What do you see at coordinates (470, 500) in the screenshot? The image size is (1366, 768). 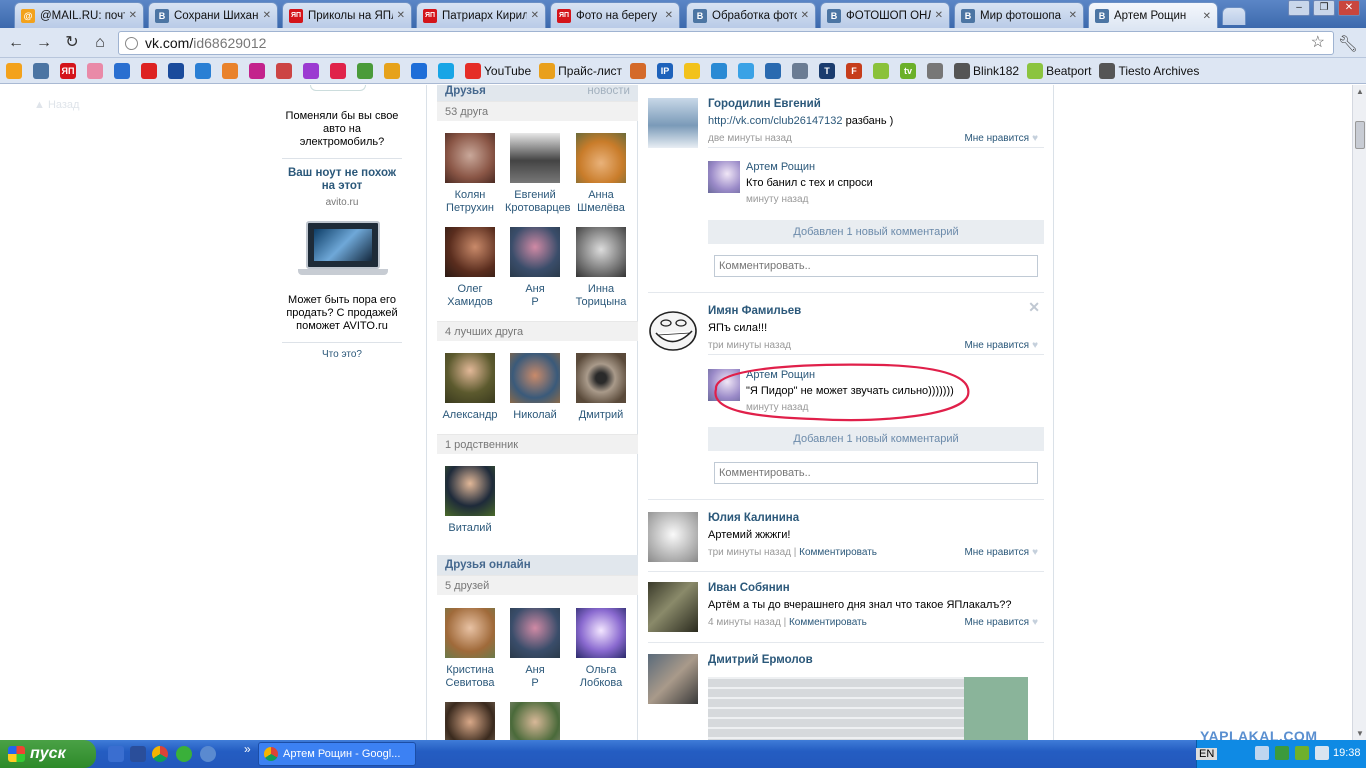 I see `friend-card: Виталий` at bounding box center [470, 500].